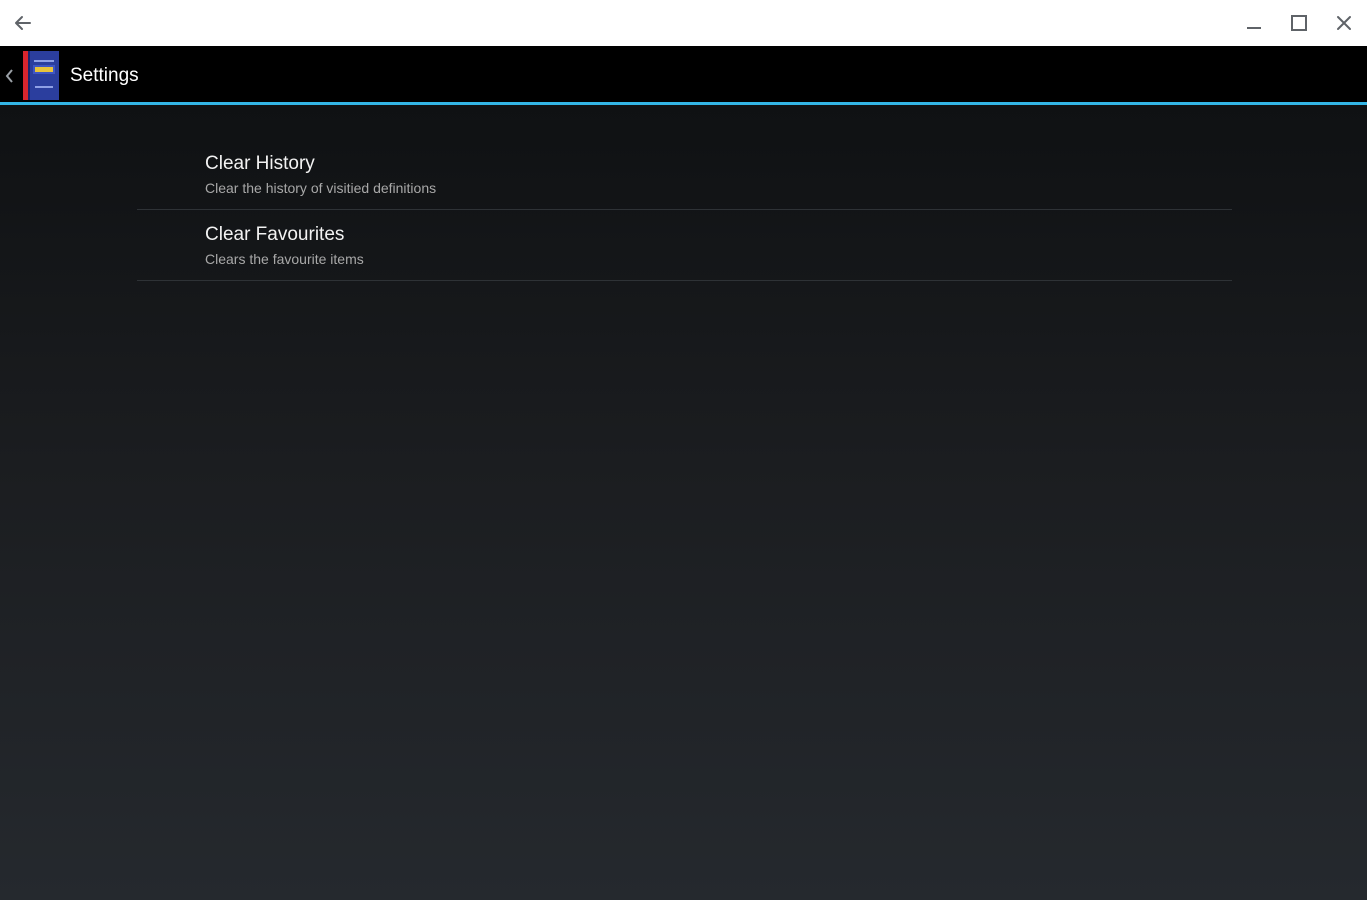 The width and height of the screenshot is (1367, 900). I want to click on dictionary-book-icon, so click(41, 75).